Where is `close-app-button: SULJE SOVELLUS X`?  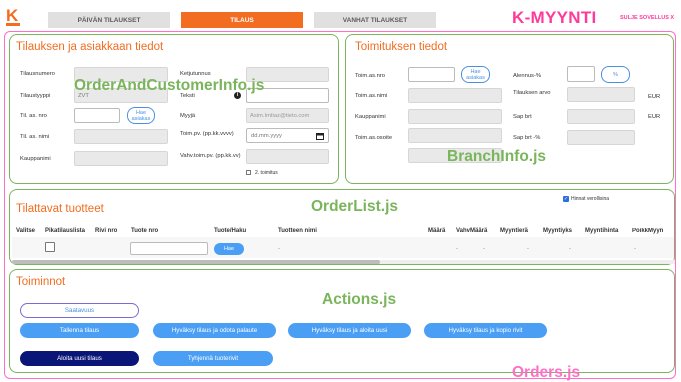 close-app-button: SULJE SOVELLUS X is located at coordinates (647, 18).